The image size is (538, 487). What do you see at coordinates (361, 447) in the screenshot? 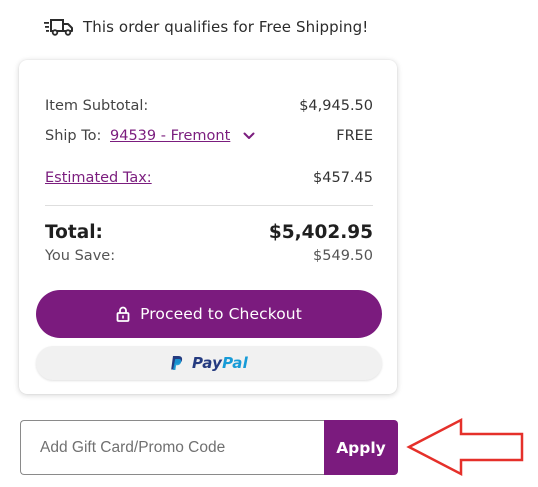
I see `apply-button: Apply` at bounding box center [361, 447].